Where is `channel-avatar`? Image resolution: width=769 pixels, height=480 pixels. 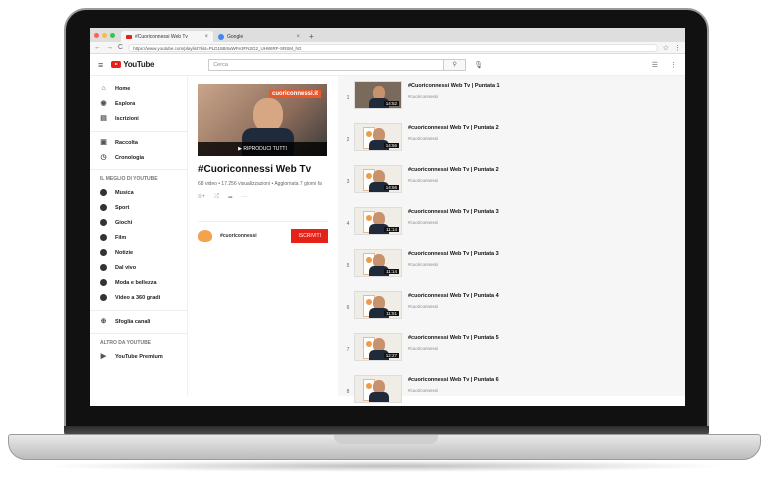 channel-avatar is located at coordinates (205, 236).